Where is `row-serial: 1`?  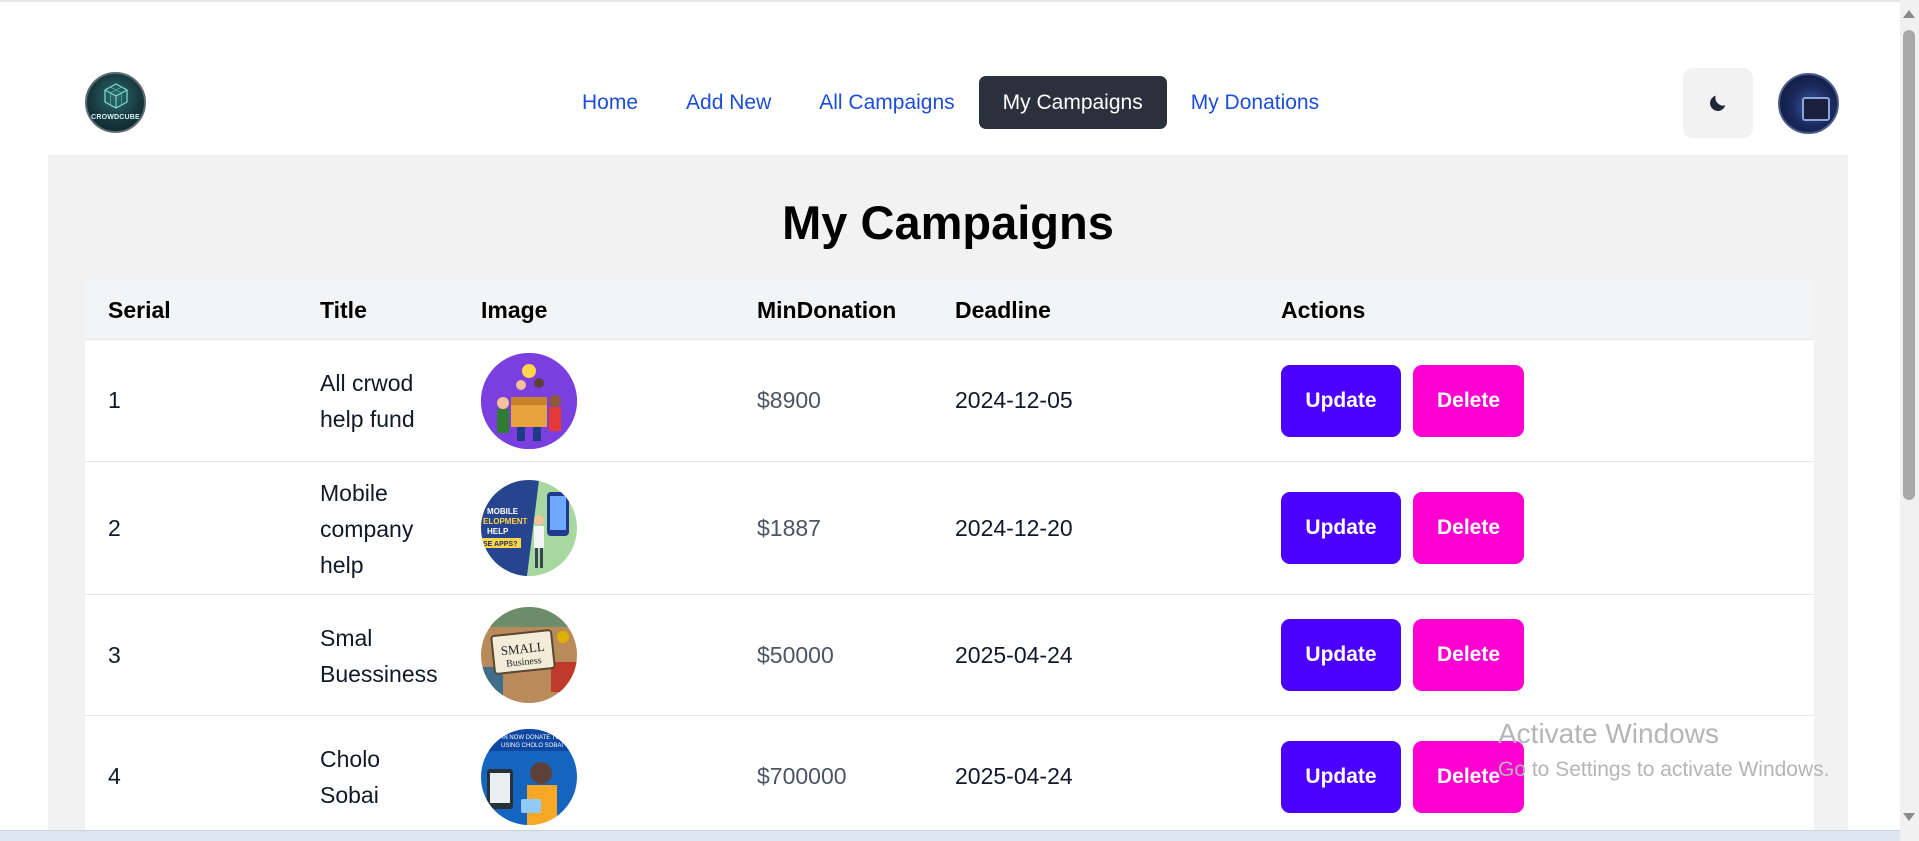
row-serial: 1 is located at coordinates (114, 400).